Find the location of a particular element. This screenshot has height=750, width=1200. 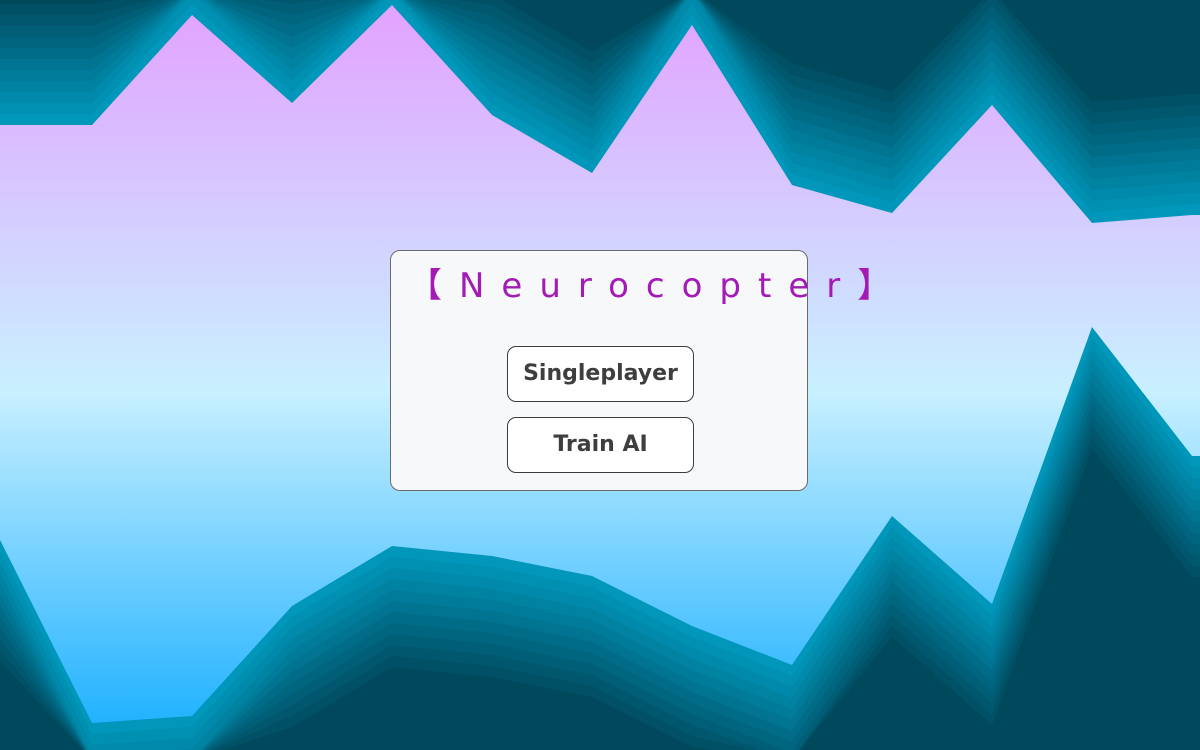

singleplayer-button: Singleplayer is located at coordinates (600, 374).